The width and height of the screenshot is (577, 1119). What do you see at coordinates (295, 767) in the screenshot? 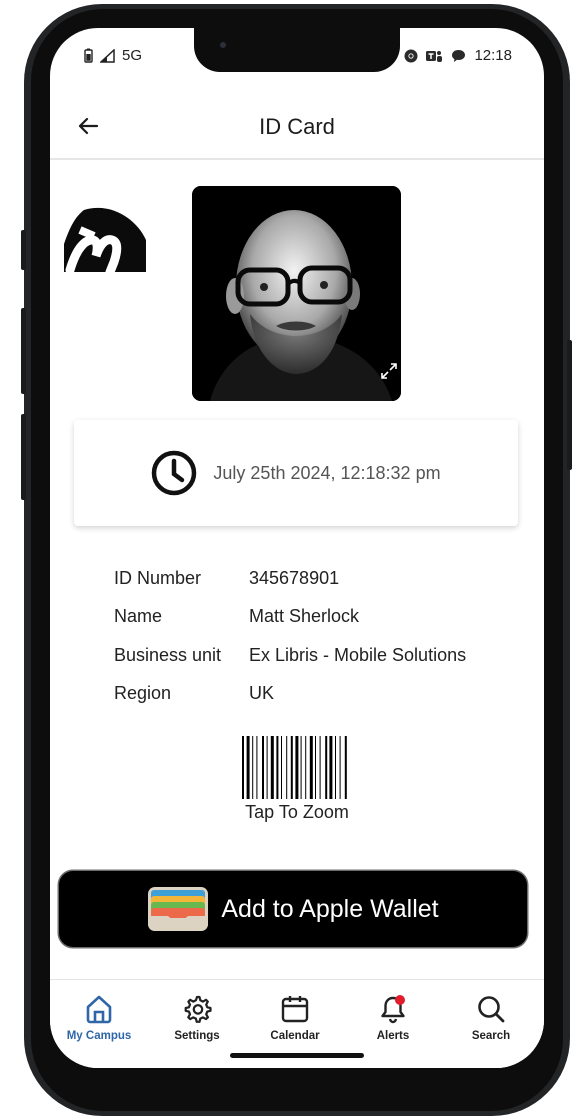
I see `barcode` at bounding box center [295, 767].